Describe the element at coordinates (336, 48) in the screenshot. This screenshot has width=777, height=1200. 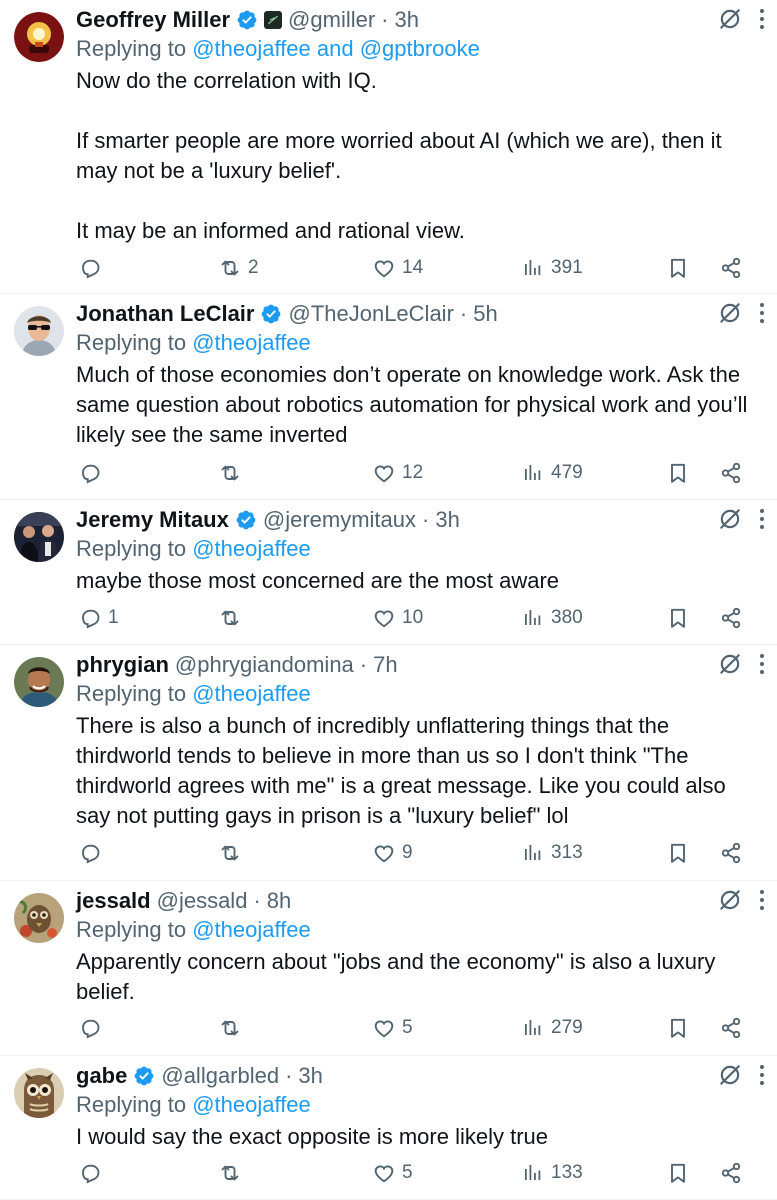
I see `replying-to-handles: @theojaffee and @gptbrooke` at that location.